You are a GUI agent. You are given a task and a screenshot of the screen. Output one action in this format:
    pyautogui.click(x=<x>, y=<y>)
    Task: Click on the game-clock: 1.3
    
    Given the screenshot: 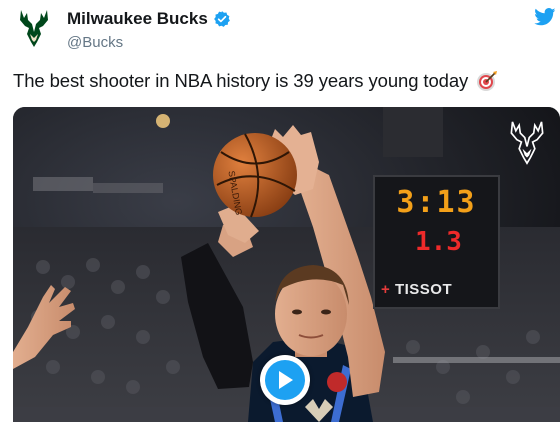 What is the action you would take?
    pyautogui.click(x=438, y=242)
    